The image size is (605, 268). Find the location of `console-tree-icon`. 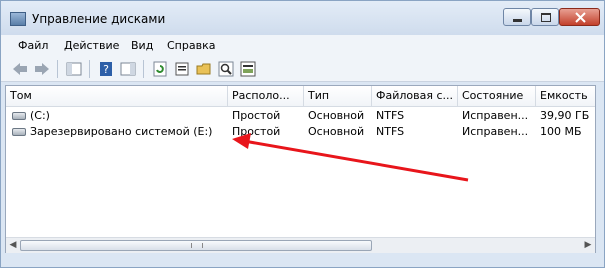

console-tree-icon is located at coordinates (74, 69).